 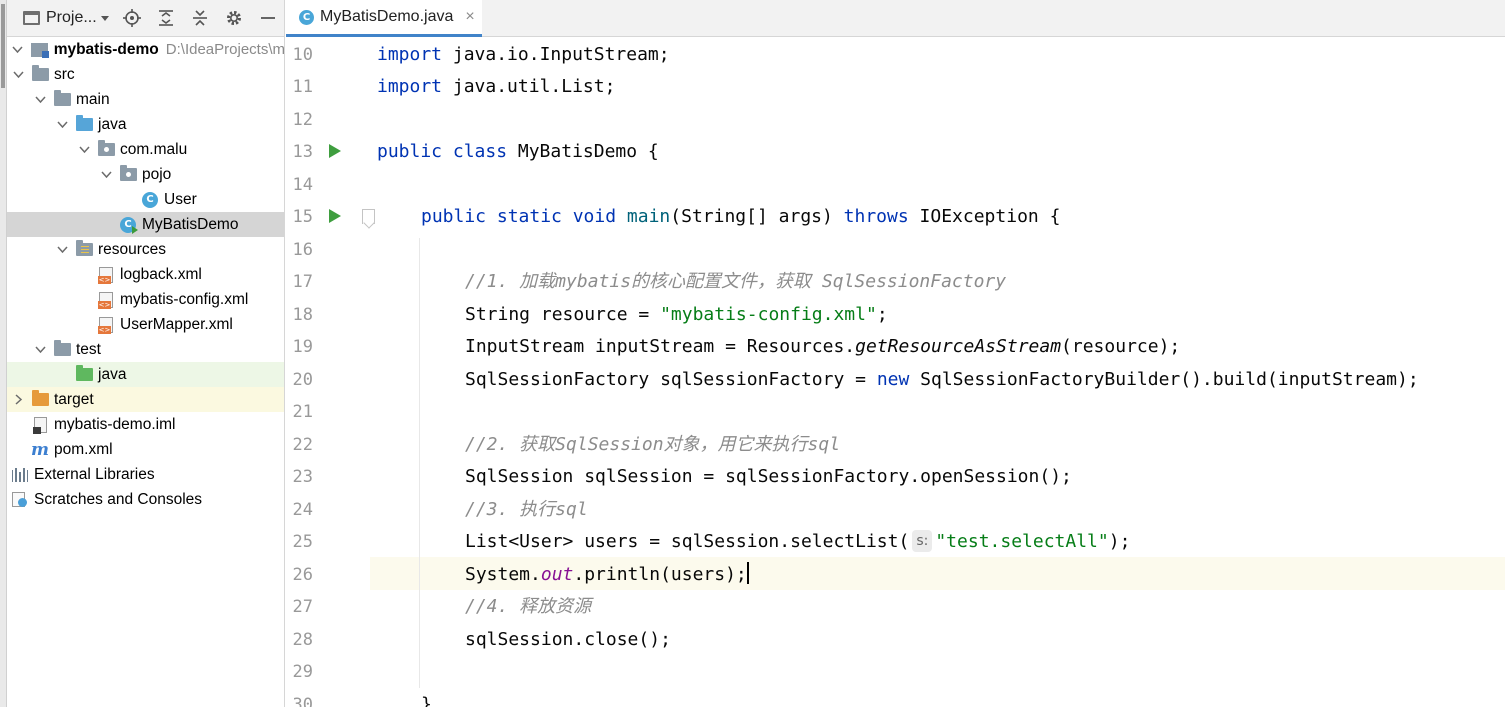 What do you see at coordinates (518, 151) in the screenshot?
I see `code-line-13: public class MyBatisDemo {` at bounding box center [518, 151].